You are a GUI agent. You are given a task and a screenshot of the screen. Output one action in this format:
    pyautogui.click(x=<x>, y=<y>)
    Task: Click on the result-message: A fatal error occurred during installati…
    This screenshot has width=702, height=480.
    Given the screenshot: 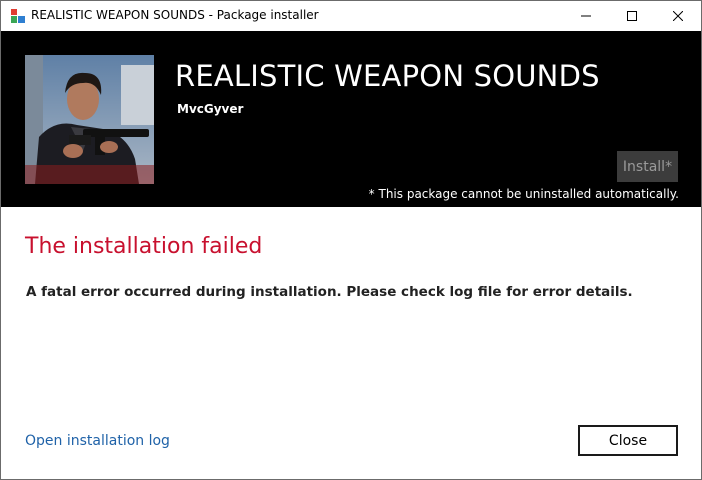 What is the action you would take?
    pyautogui.click(x=329, y=292)
    